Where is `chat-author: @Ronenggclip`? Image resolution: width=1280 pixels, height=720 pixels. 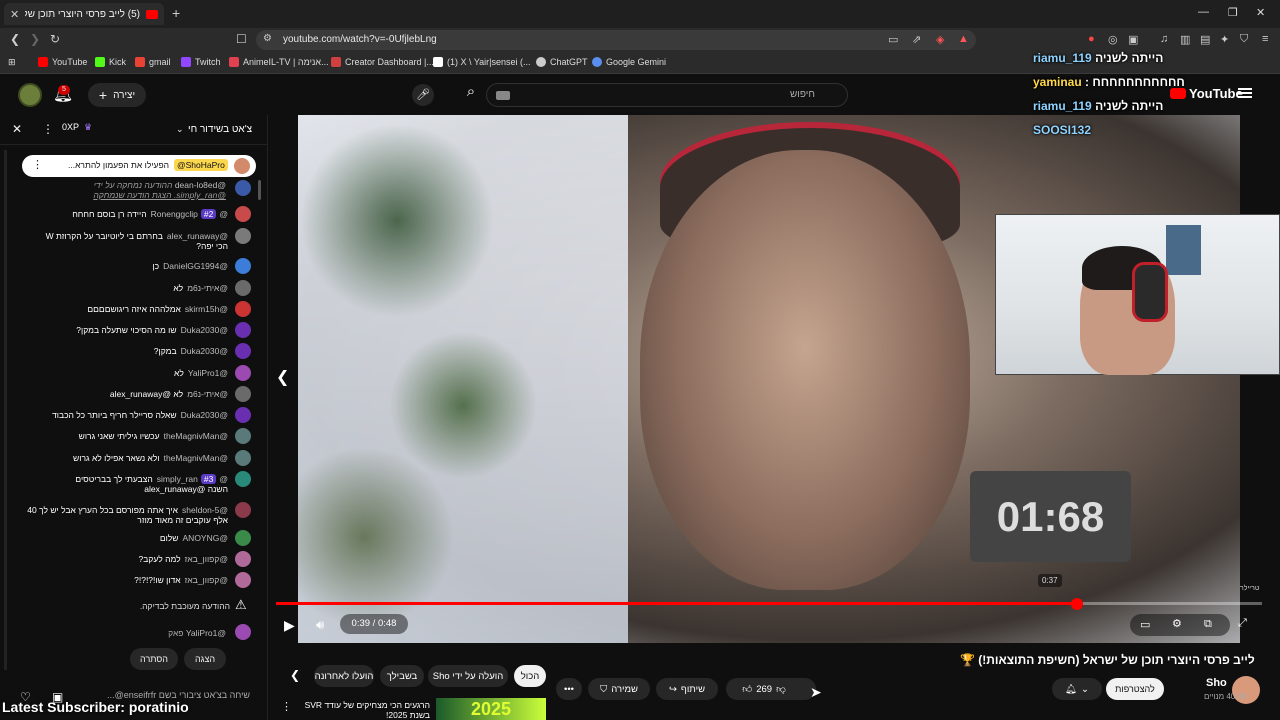 chat-author: @Ronenggclip is located at coordinates (189, 214).